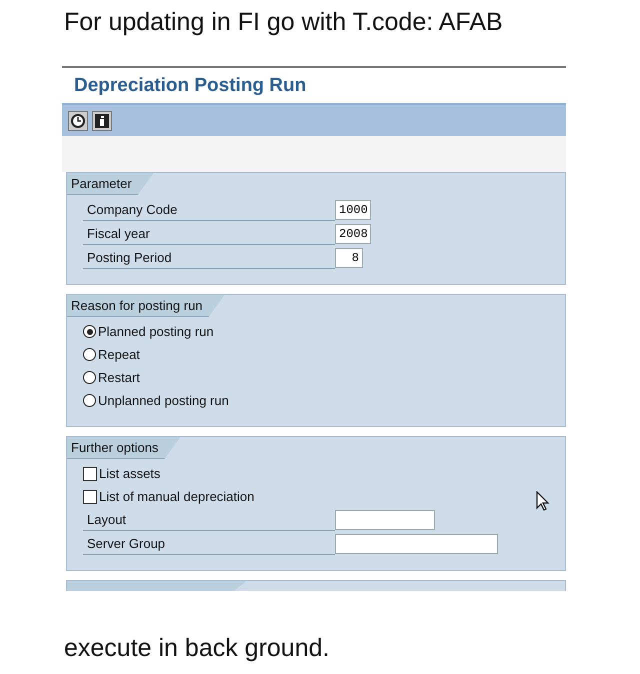 The height and width of the screenshot is (674, 640). Describe the element at coordinates (209, 234) in the screenshot. I see `field-label: Fiscal year` at that location.